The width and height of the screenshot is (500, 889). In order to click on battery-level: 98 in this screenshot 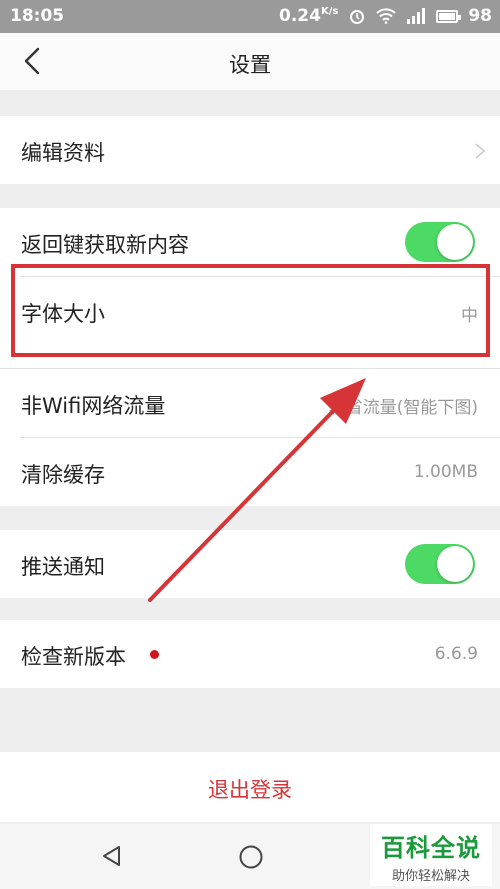, I will do `click(480, 16)`.